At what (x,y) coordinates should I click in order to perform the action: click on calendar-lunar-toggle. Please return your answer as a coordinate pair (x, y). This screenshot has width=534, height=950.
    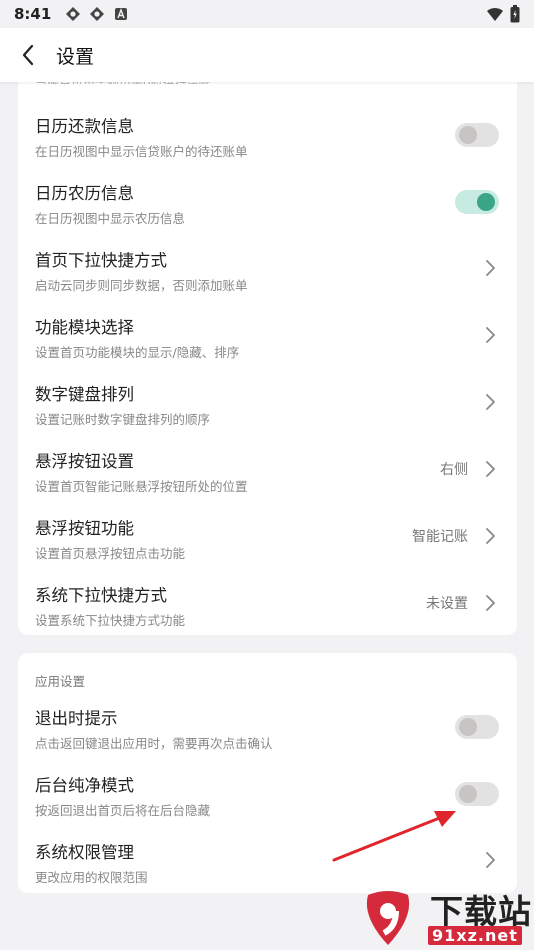
    Looking at the image, I should click on (477, 202).